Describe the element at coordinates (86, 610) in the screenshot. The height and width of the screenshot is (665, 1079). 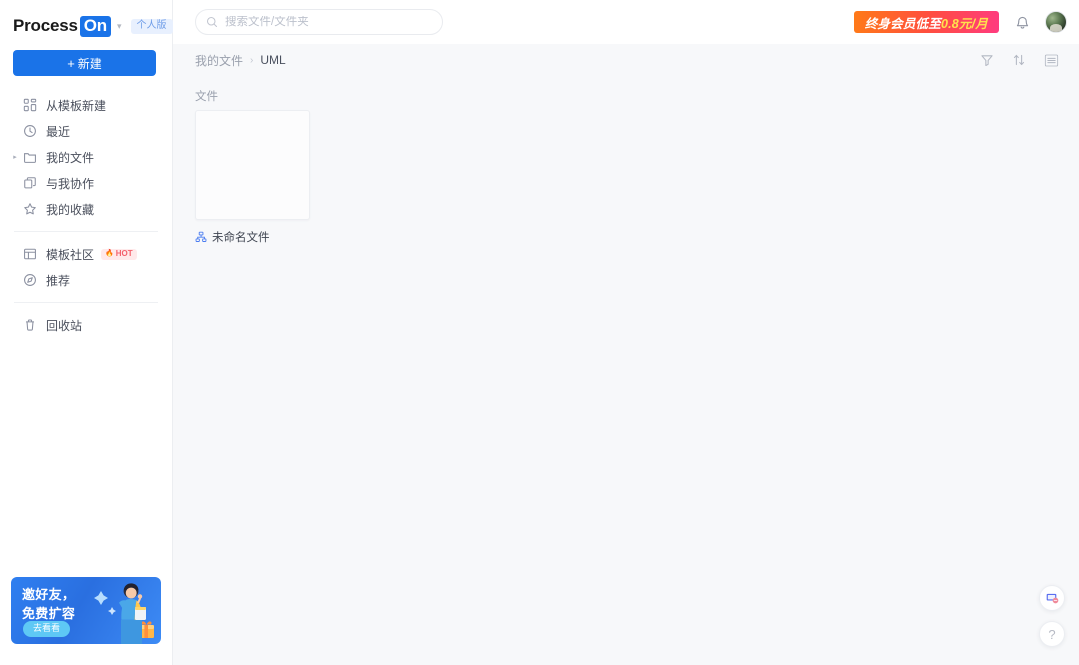
I see `invite-friends-promo-card: 邀好友， 免费扩容 去看看` at that location.